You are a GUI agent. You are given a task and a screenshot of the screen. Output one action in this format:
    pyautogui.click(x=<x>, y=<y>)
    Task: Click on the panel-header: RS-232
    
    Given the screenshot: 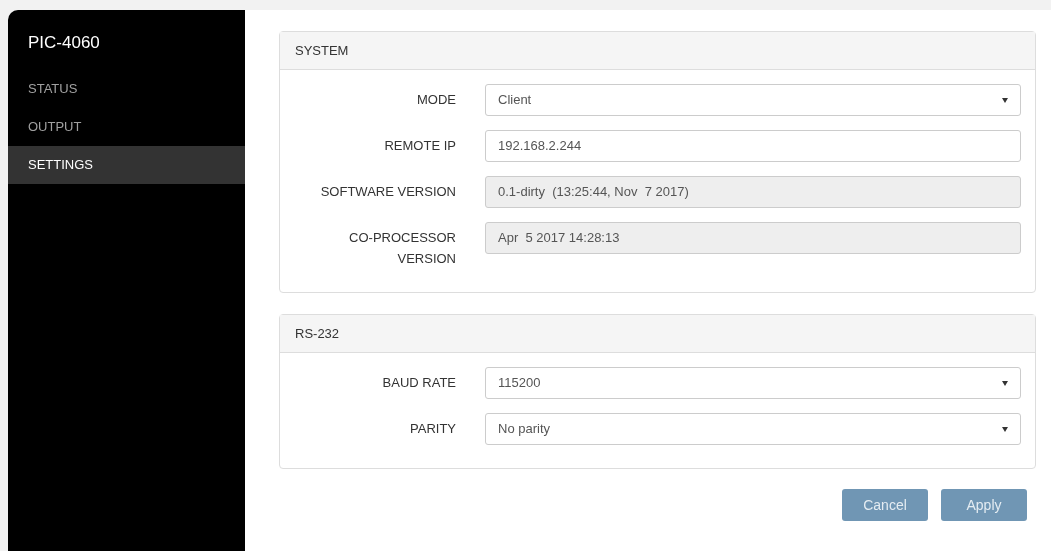 What is the action you would take?
    pyautogui.click(x=657, y=334)
    